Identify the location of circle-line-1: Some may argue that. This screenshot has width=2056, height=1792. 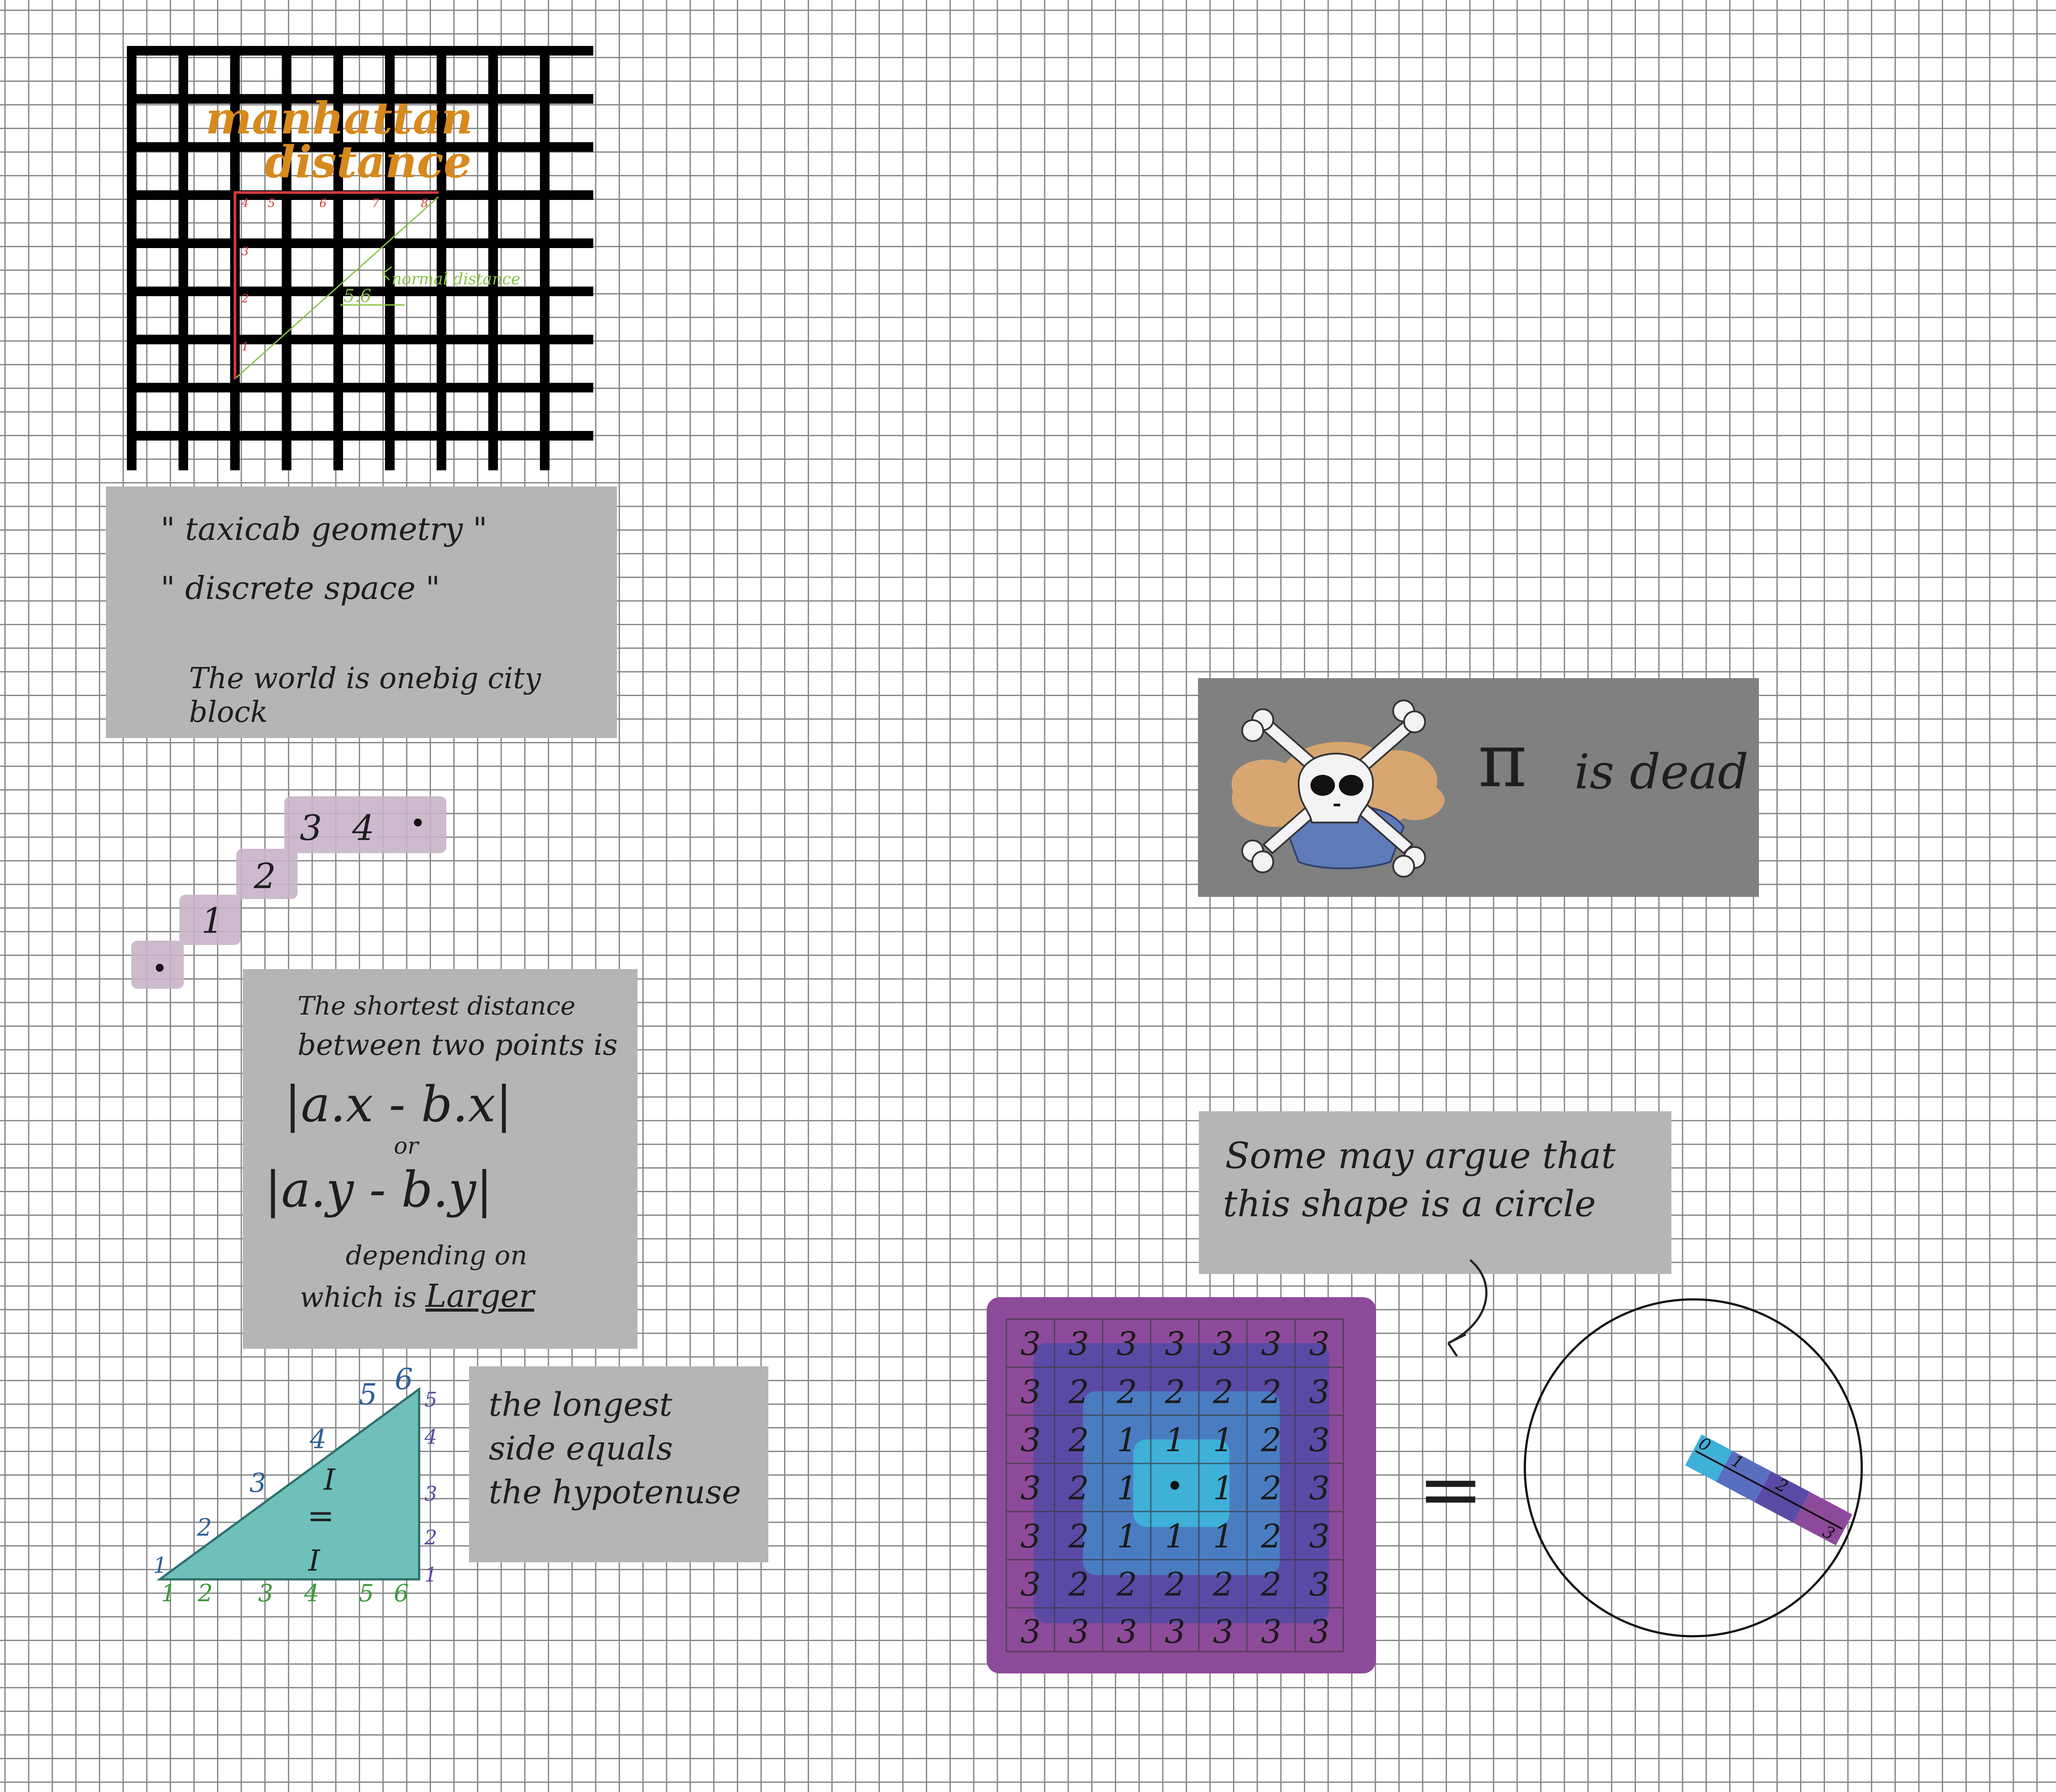
(1420, 1156).